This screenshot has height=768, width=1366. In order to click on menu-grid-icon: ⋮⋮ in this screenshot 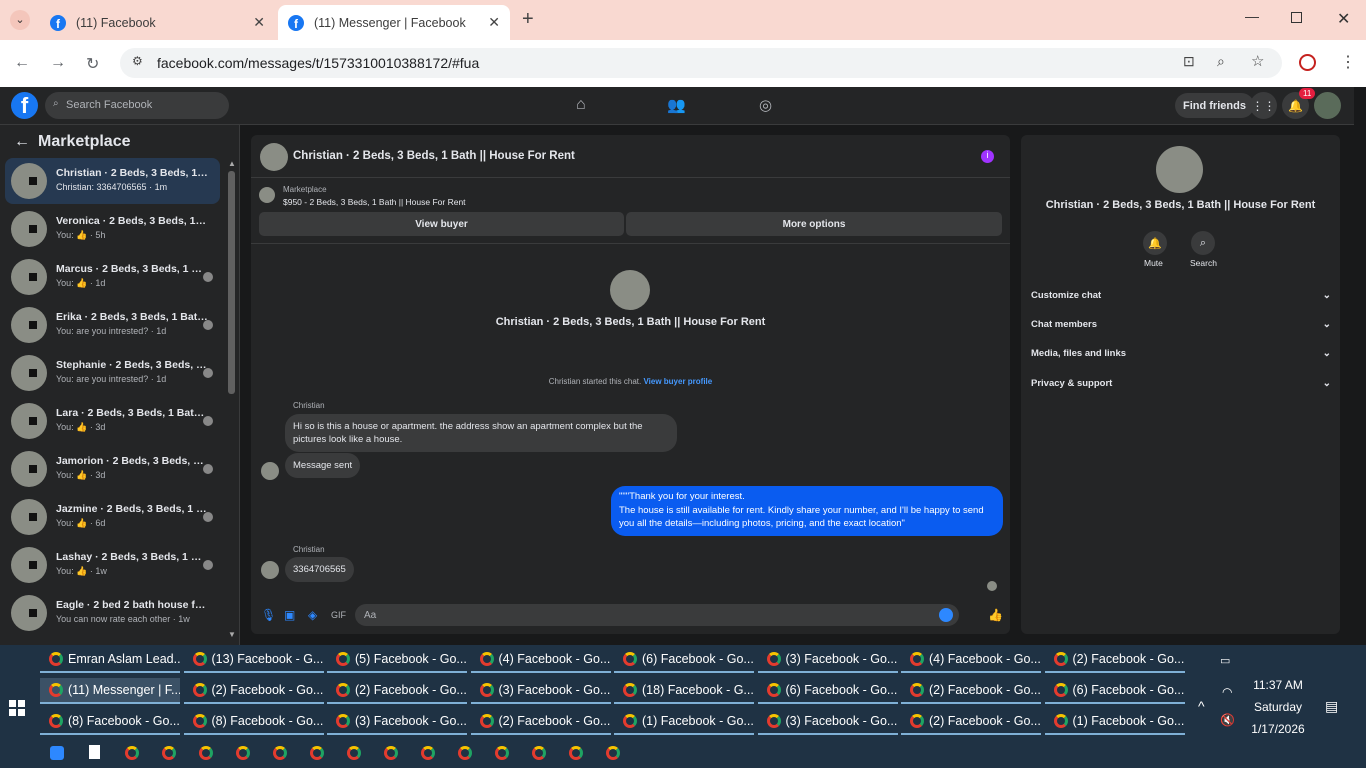, I will do `click(1263, 105)`.